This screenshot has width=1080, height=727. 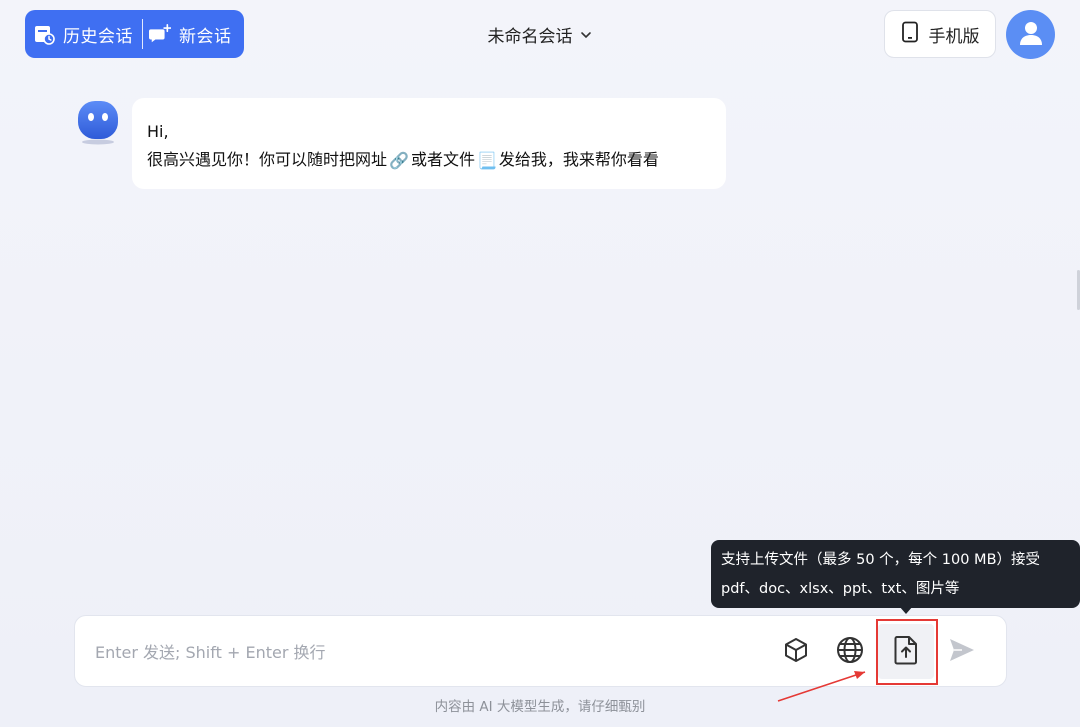 I want to click on phone-icon, so click(x=910, y=34).